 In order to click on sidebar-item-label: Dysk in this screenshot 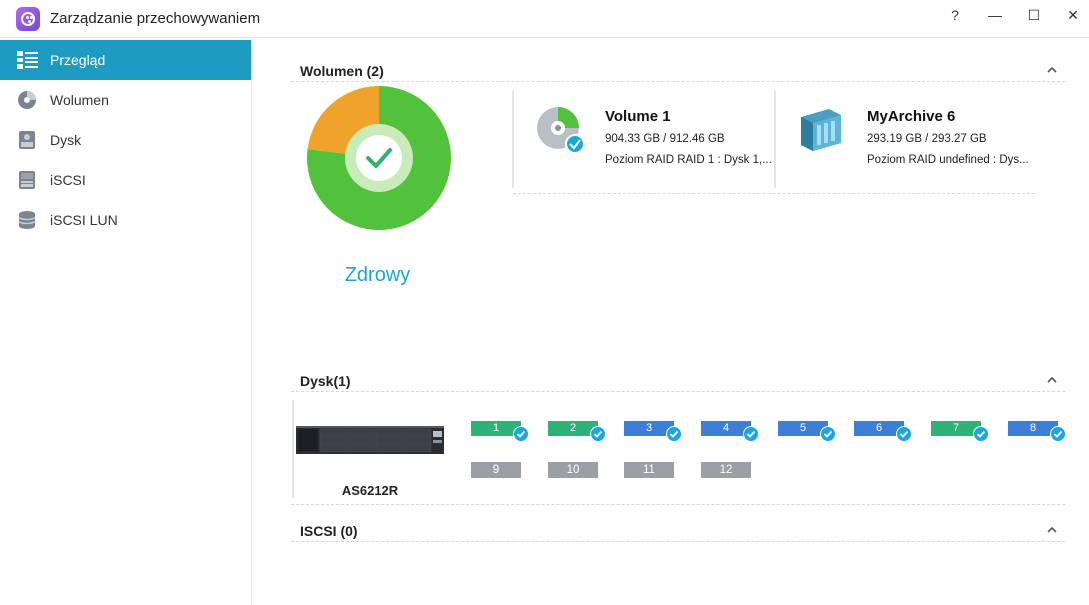, I will do `click(66, 140)`.